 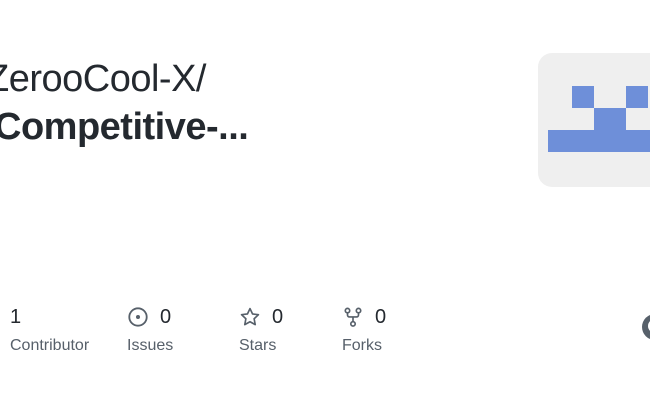 What do you see at coordinates (364, 329) in the screenshot?
I see `stat-forks: 0 Forks` at bounding box center [364, 329].